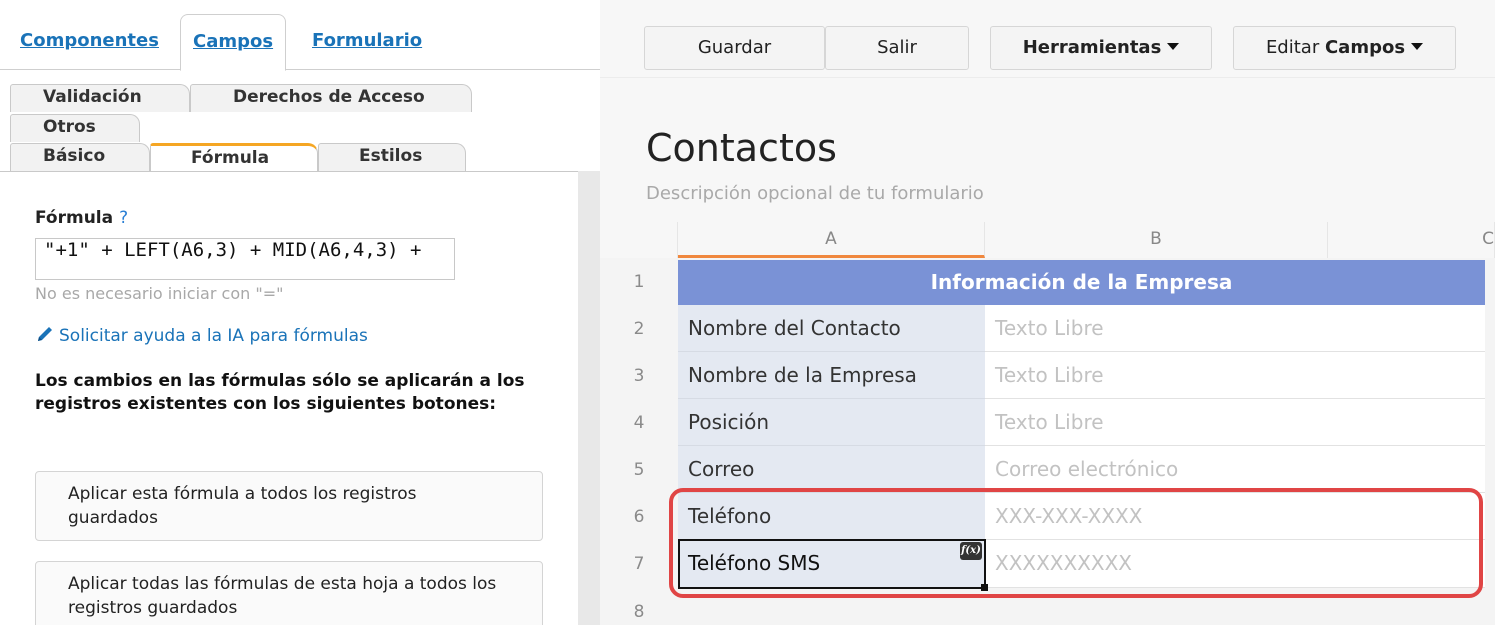  Describe the element at coordinates (1092, 47) in the screenshot. I see `tools-menu-label: Herramientas` at that location.